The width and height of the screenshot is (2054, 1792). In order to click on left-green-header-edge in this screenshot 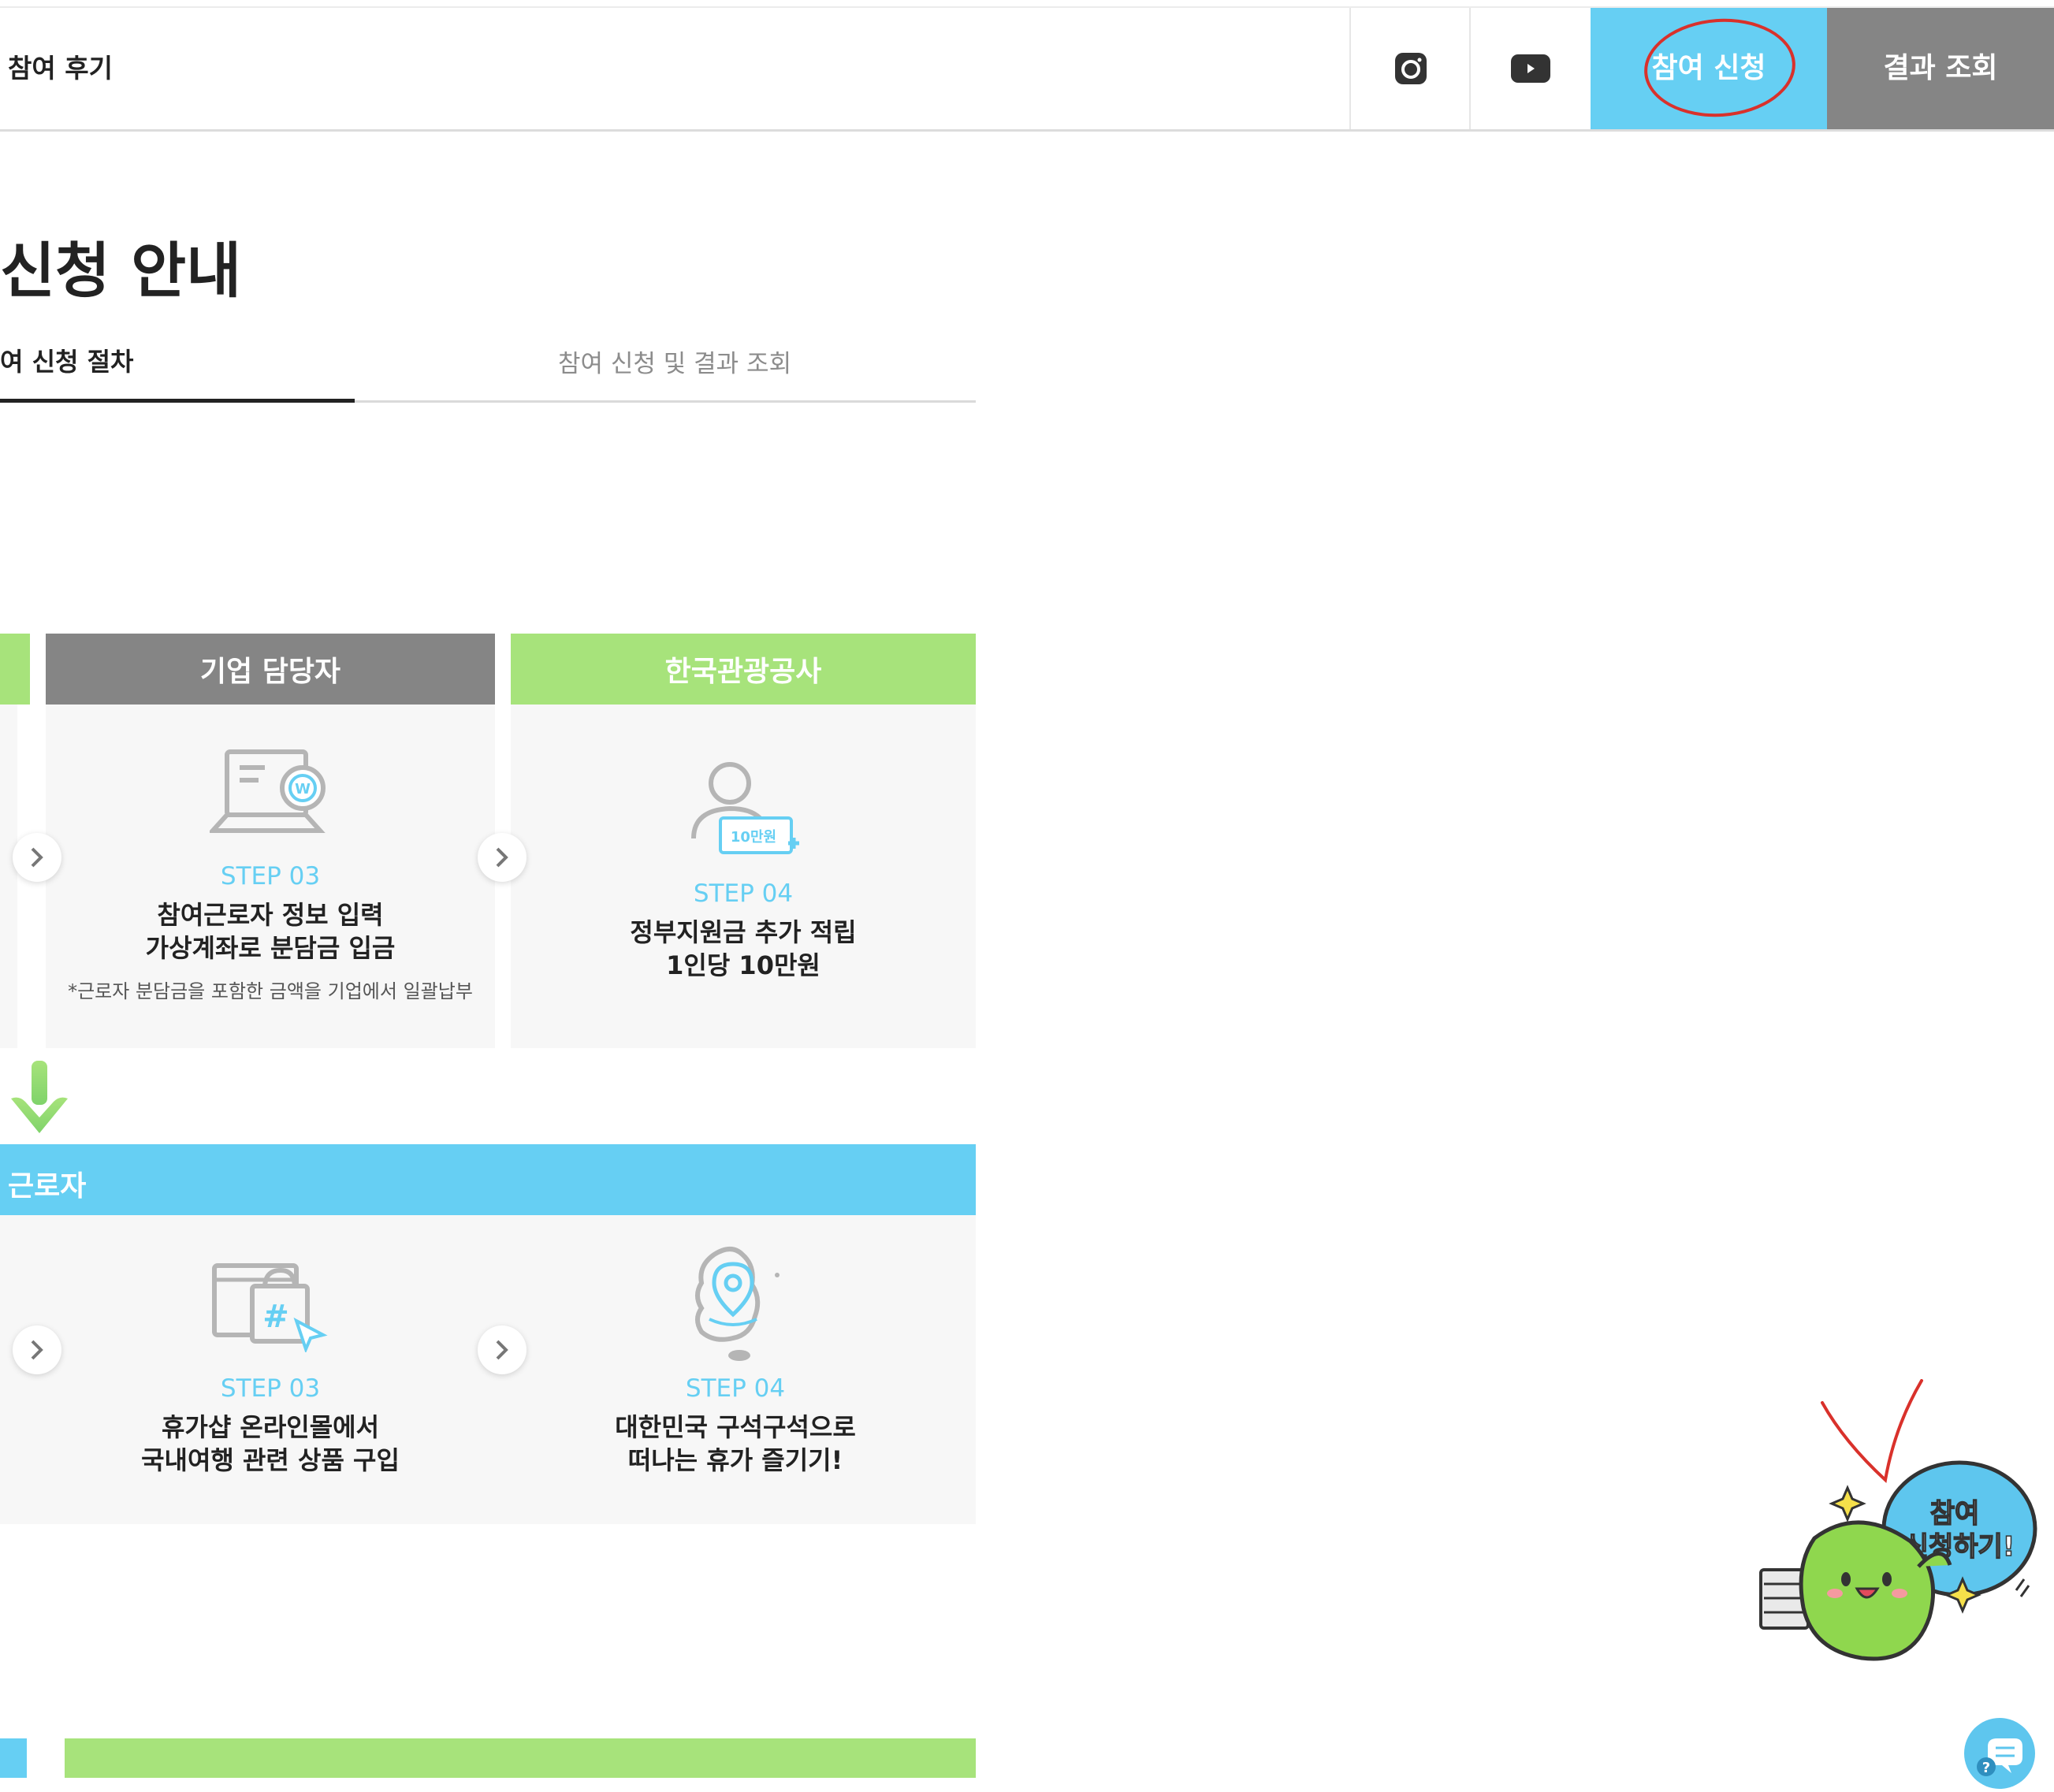, I will do `click(15, 669)`.